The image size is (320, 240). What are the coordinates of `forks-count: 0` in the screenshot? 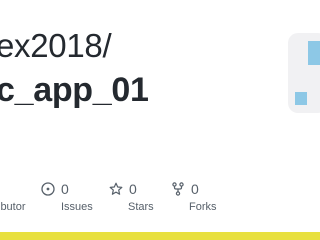 It's located at (195, 189).